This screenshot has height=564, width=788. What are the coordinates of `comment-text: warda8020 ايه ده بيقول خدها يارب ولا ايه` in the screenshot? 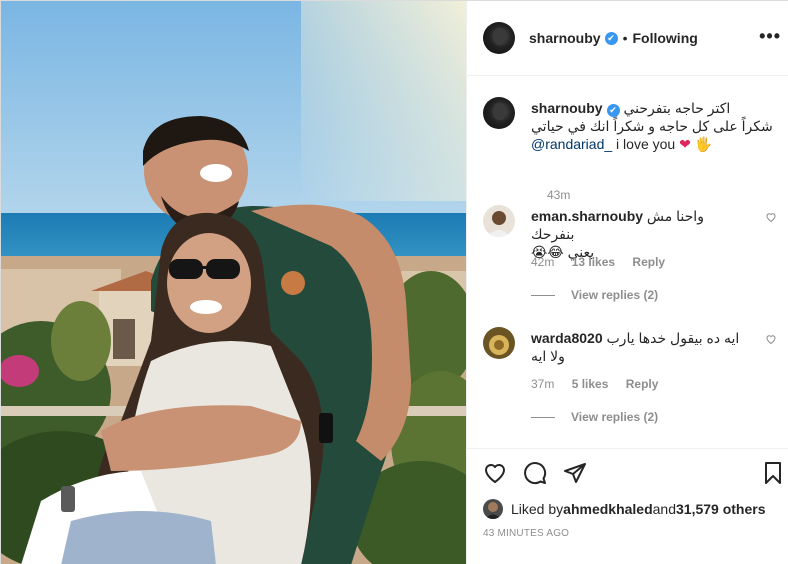 It's located at (641, 347).